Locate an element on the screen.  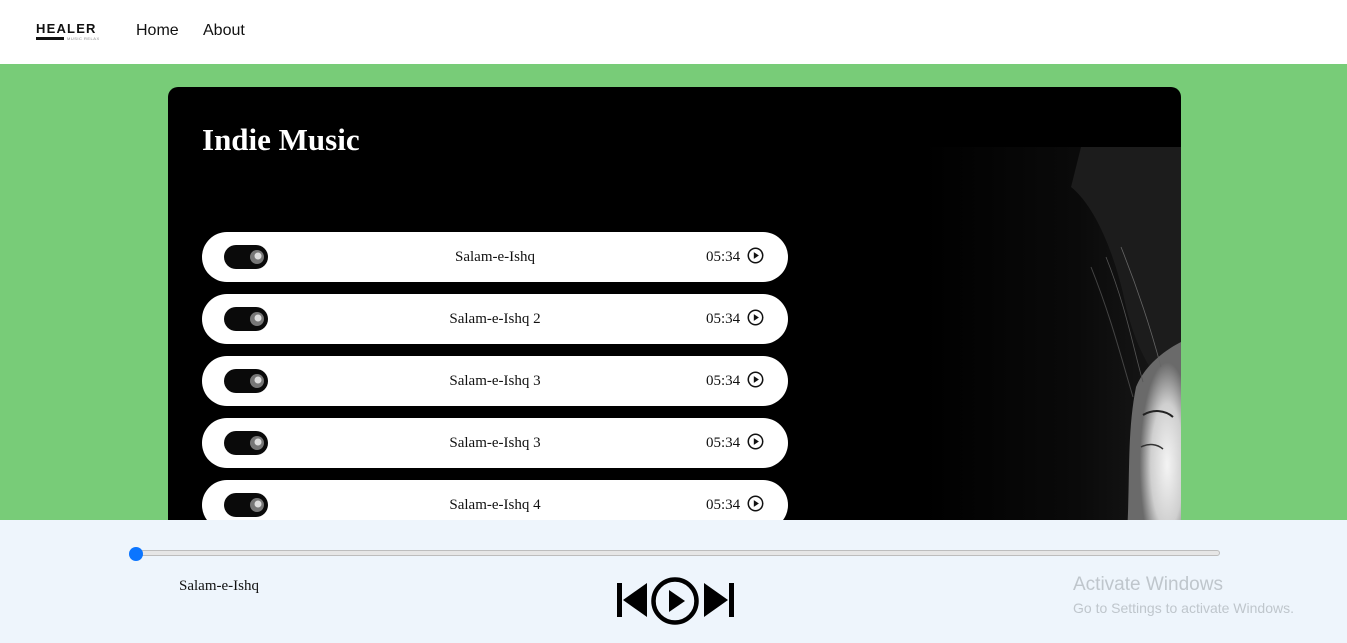
track-row: Salam-e-Ishq 05:34 is located at coordinates (495, 257).